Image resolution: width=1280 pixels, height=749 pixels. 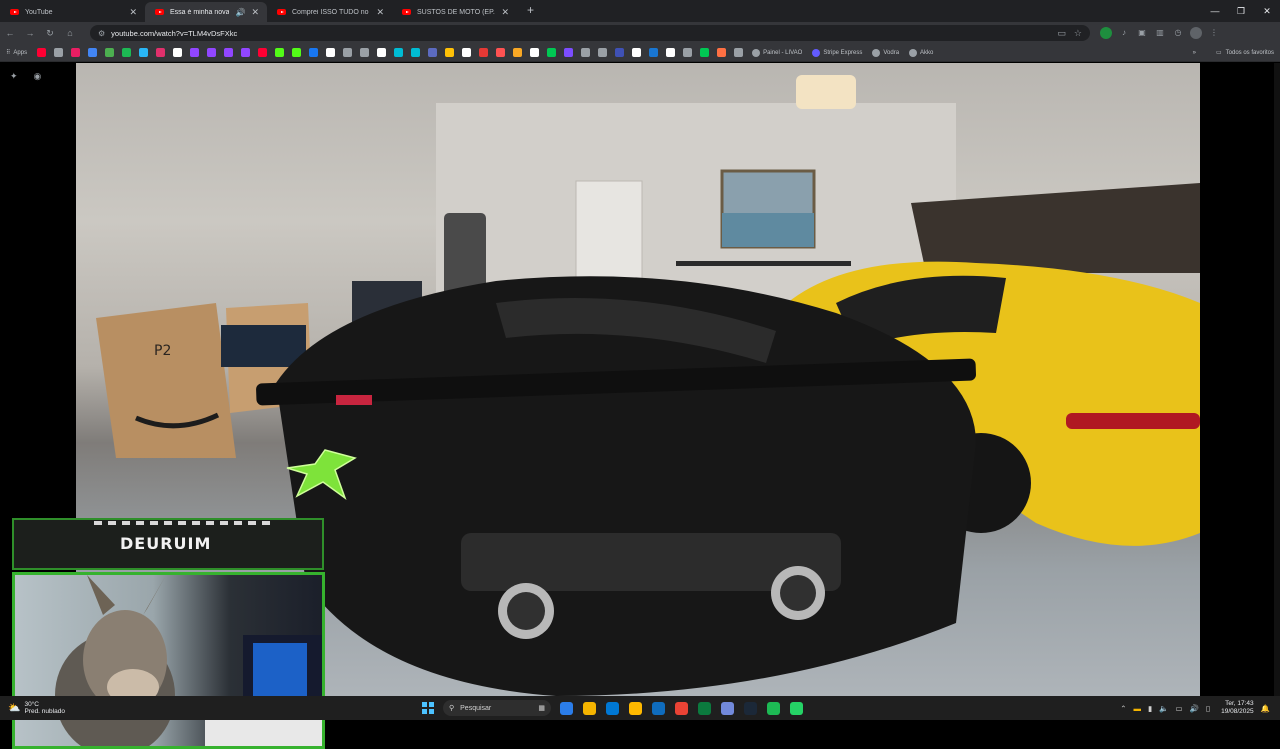 I want to click on battery-icon: ▮, so click(x=1150, y=708).